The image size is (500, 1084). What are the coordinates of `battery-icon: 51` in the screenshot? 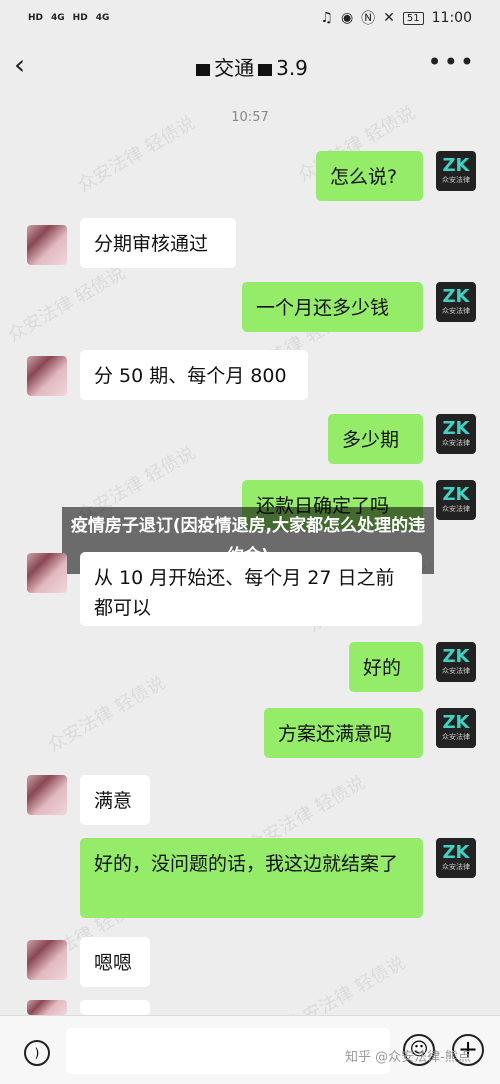 It's located at (413, 18).